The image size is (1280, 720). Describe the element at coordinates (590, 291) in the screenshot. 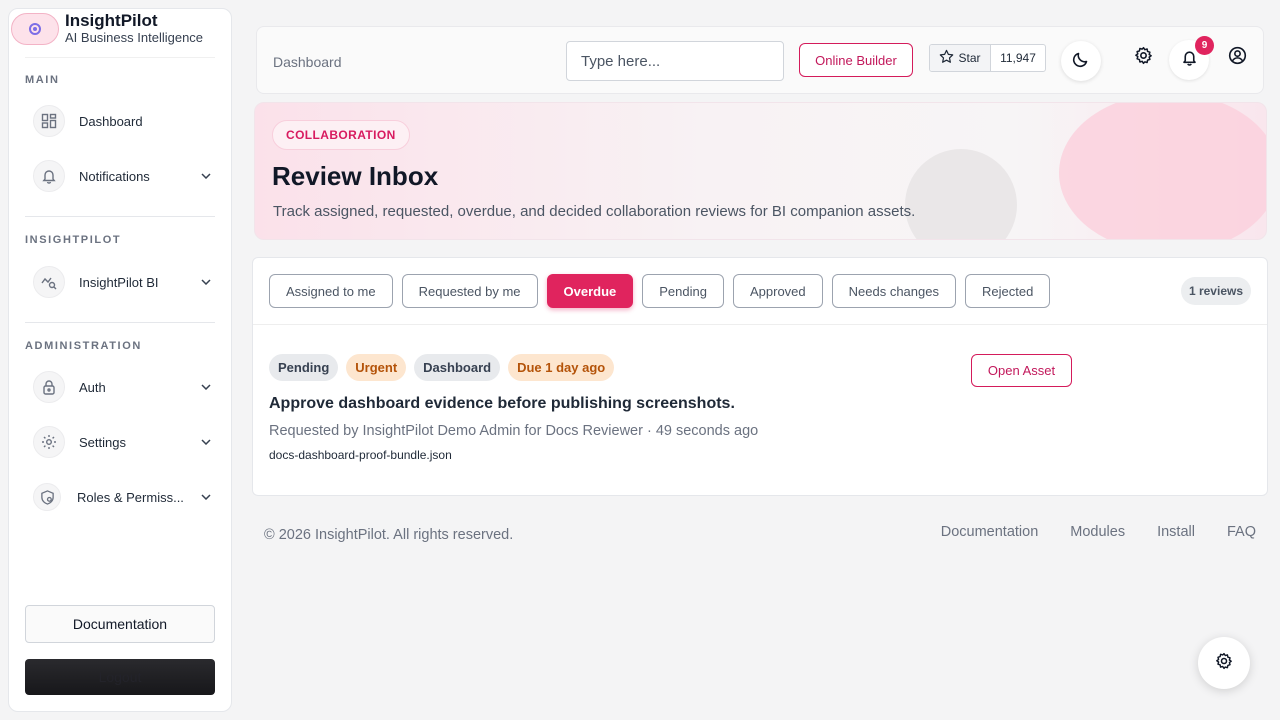

I see `filter-overdue: Overdue` at that location.